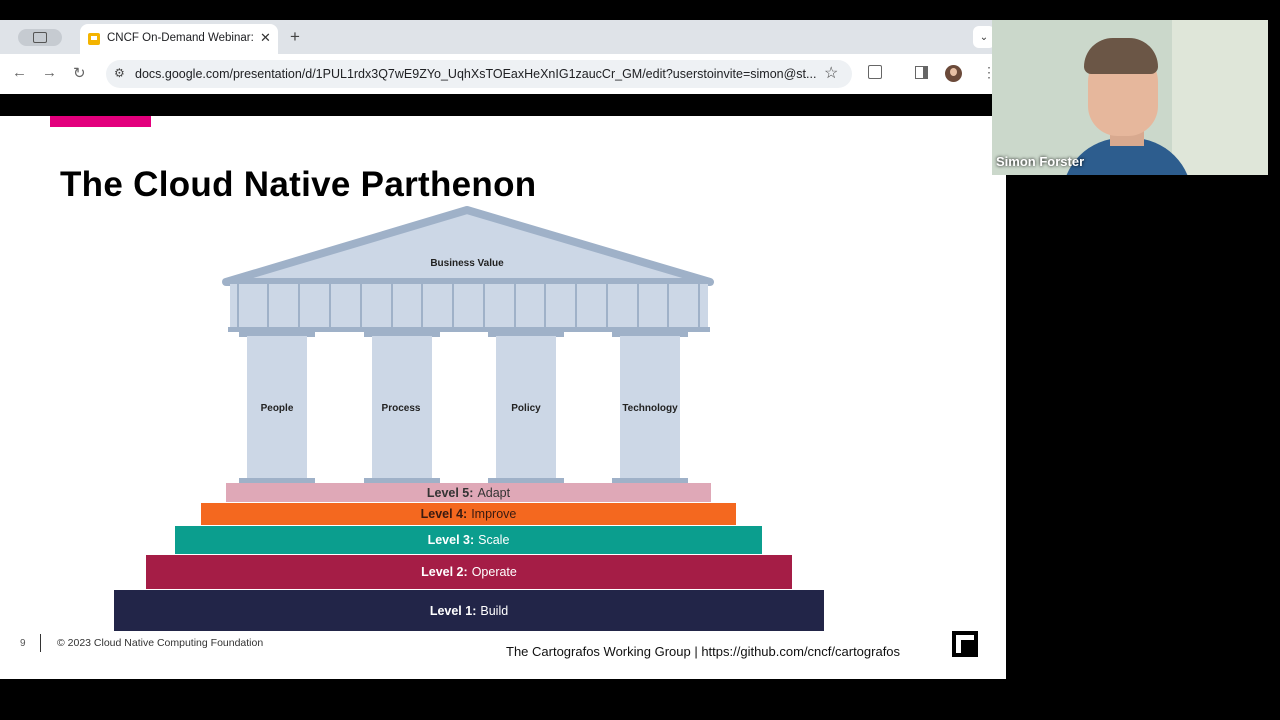 This screenshot has width=1280, height=720. I want to click on reload-icon: ↻, so click(79, 73).